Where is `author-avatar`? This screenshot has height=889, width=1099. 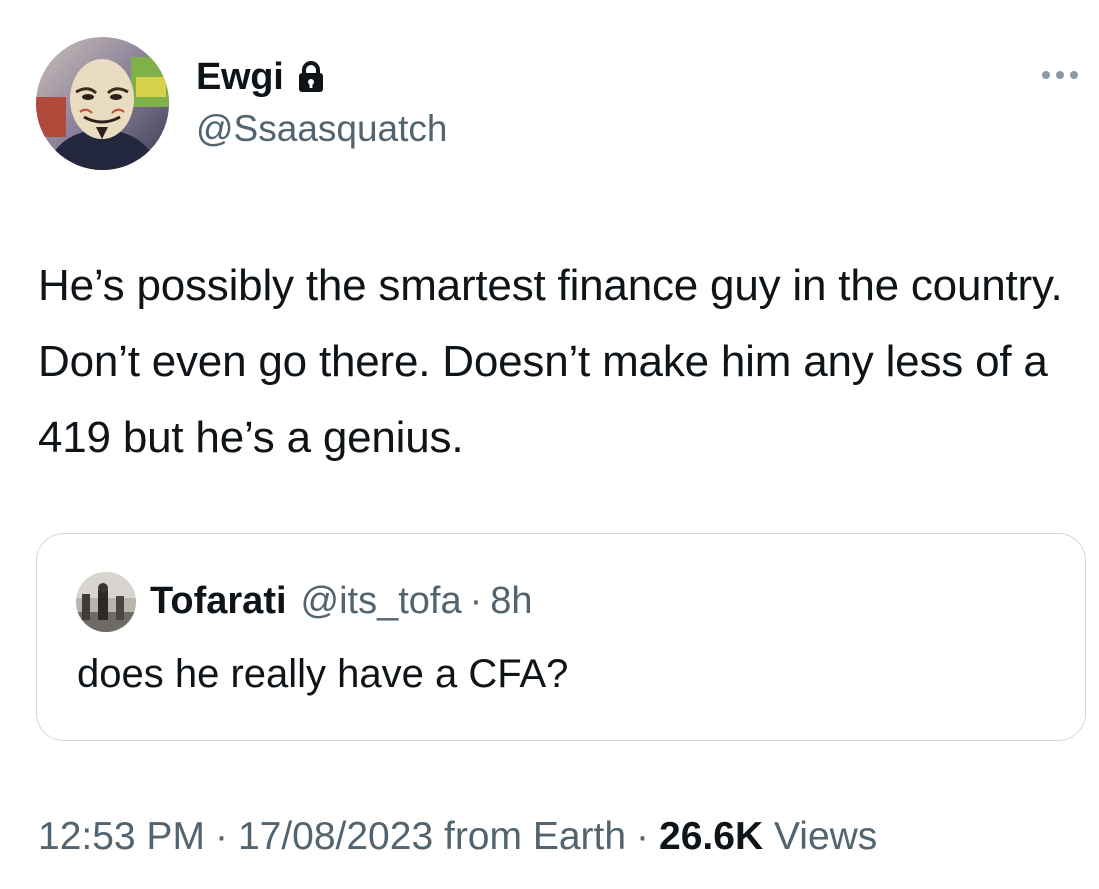 author-avatar is located at coordinates (102, 103).